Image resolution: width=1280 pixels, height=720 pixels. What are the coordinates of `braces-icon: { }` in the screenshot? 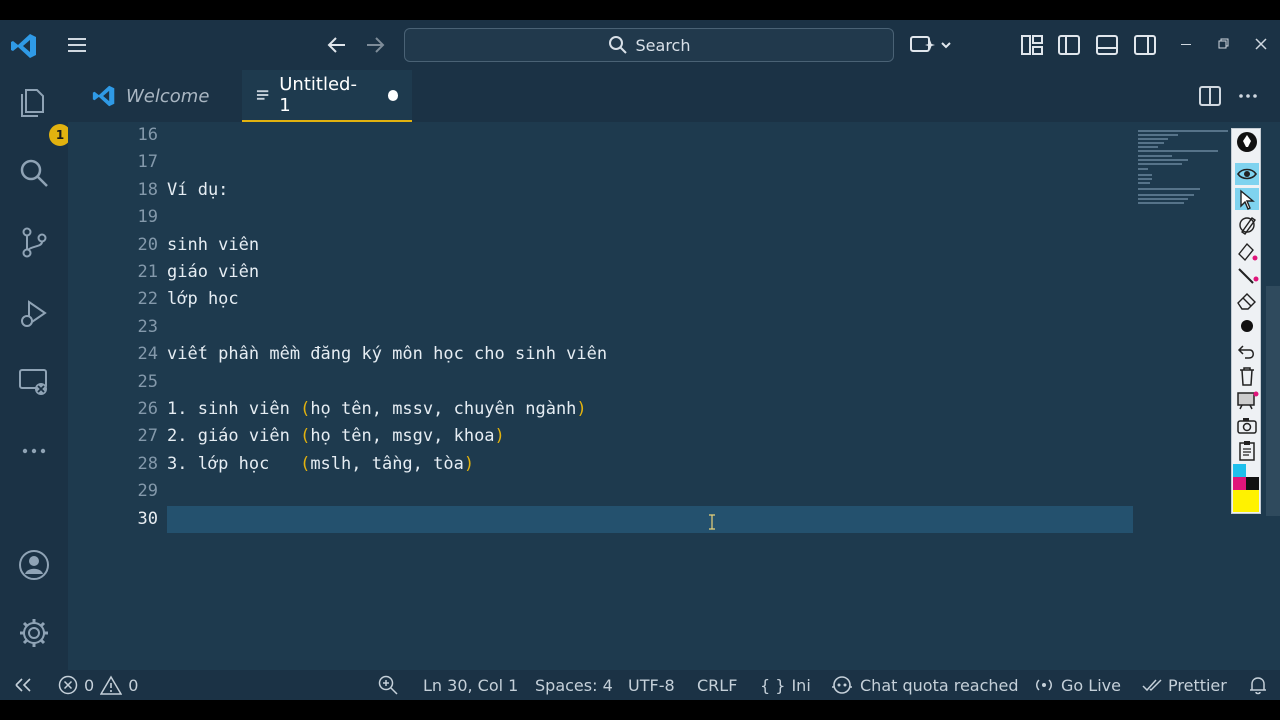 It's located at (773, 685).